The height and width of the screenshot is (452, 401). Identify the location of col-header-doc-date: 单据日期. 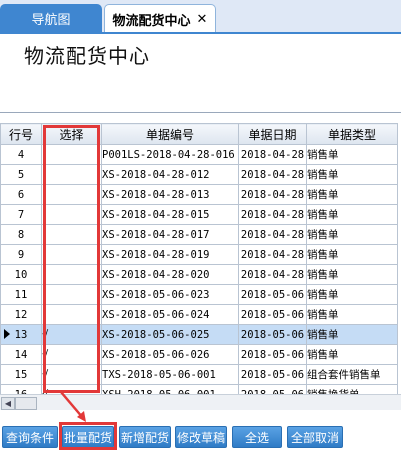
(272, 134).